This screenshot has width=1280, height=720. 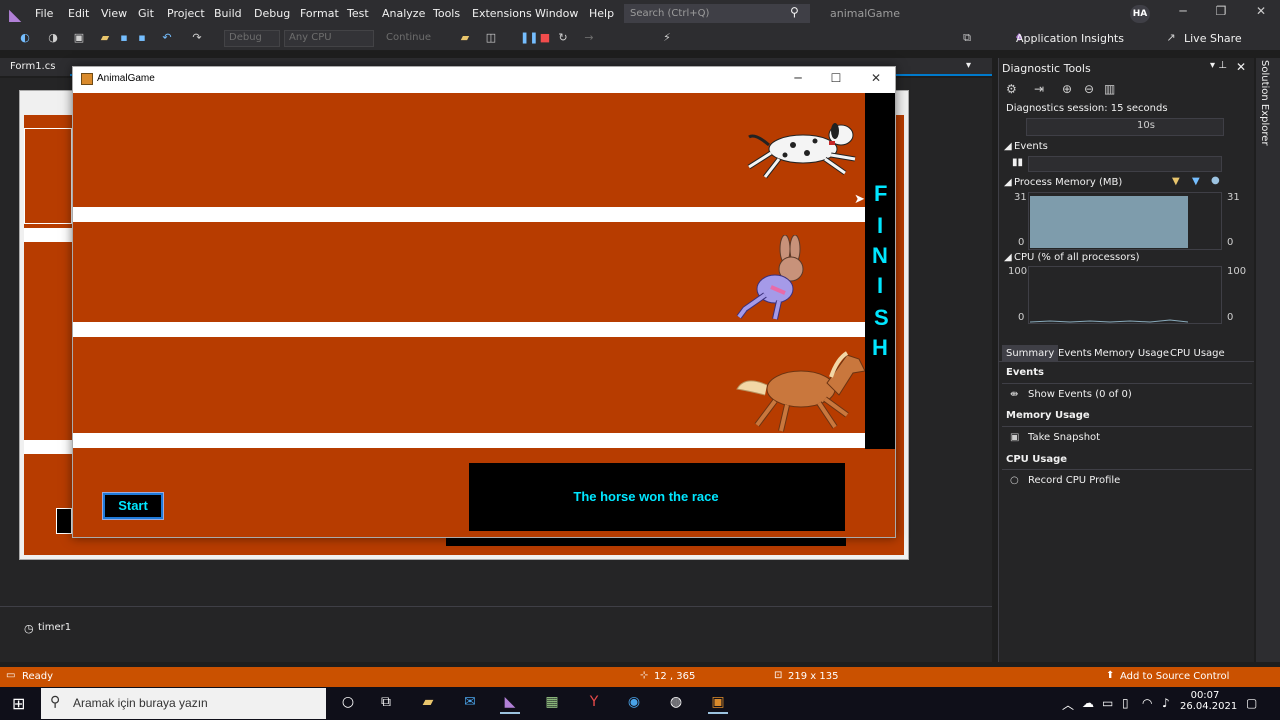 What do you see at coordinates (968, 65) in the screenshot?
I see `tab-dropdown-icon: ▾` at bounding box center [968, 65].